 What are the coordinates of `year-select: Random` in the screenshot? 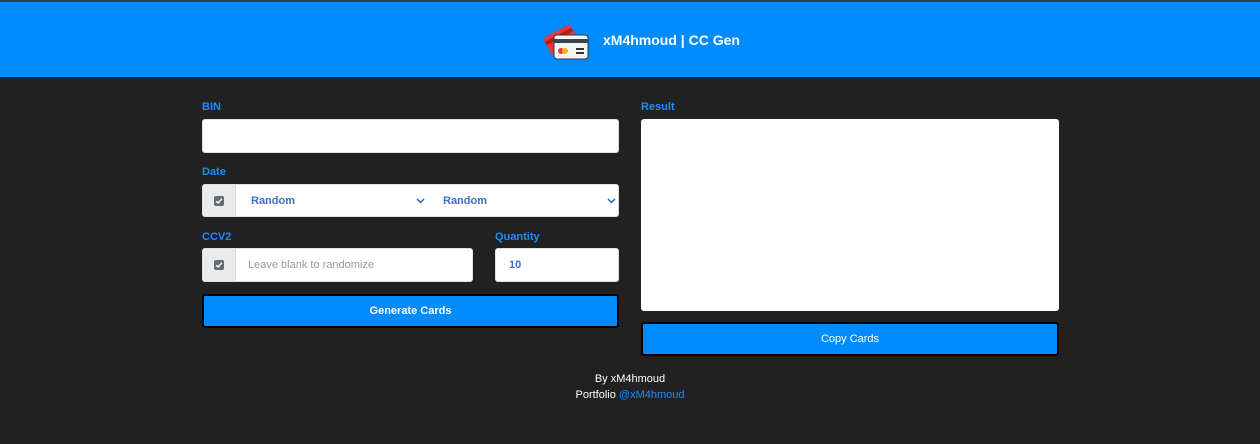 It's located at (528, 200).